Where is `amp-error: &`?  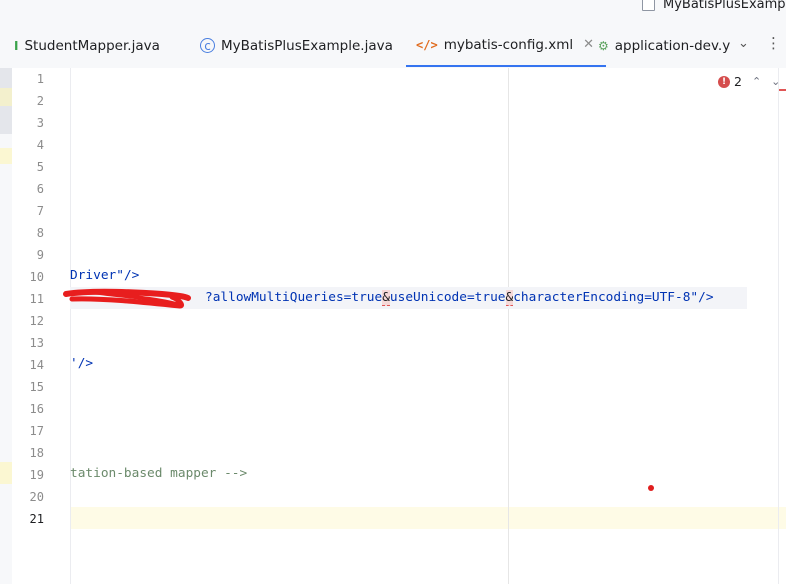
amp-error: & is located at coordinates (386, 298).